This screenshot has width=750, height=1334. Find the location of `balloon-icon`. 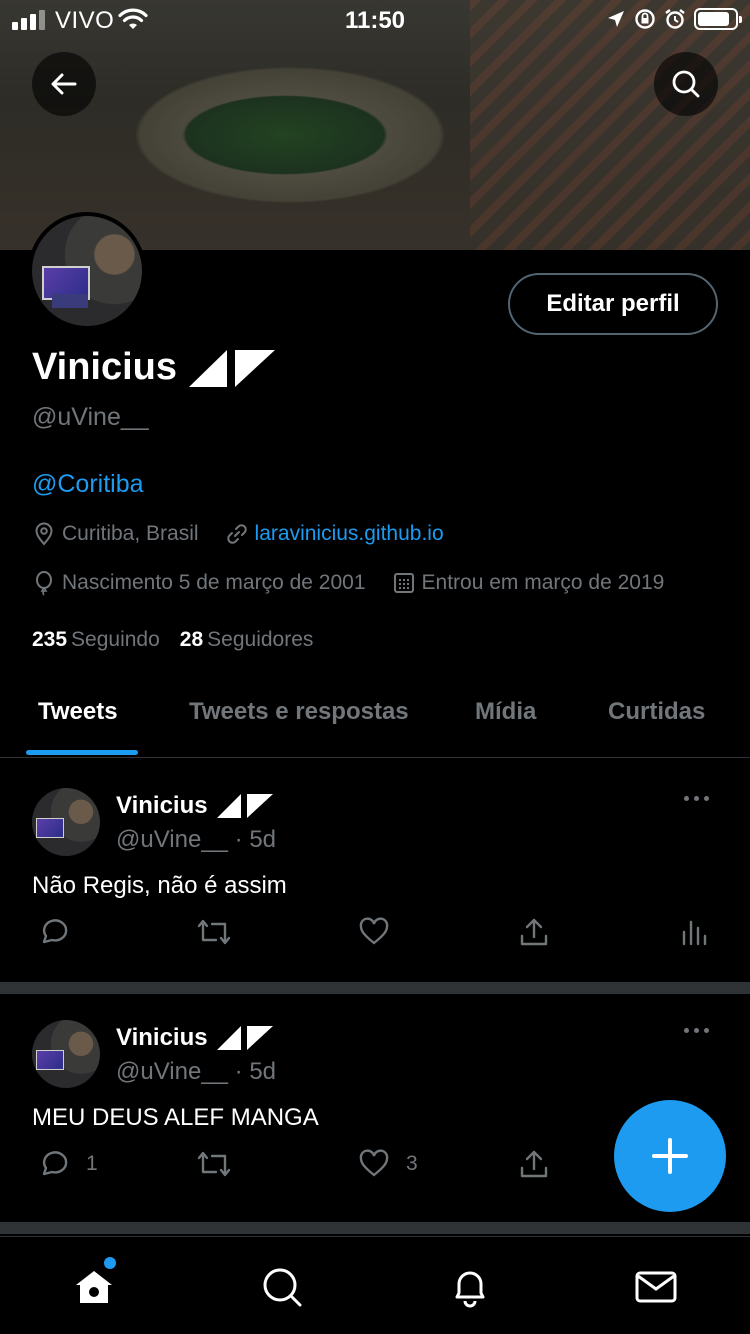

balloon-icon is located at coordinates (44, 583).